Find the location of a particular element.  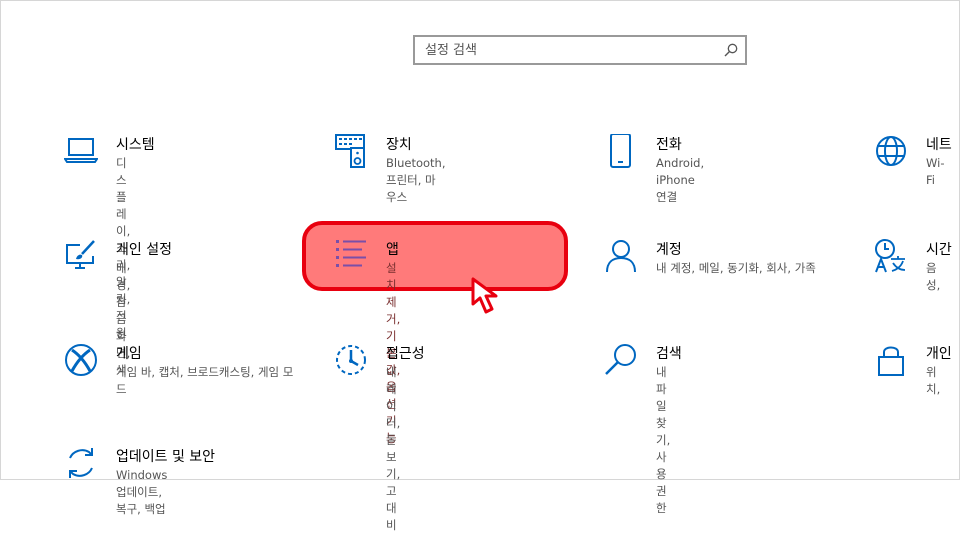

tile-title: 시간 is located at coordinates (939, 250).